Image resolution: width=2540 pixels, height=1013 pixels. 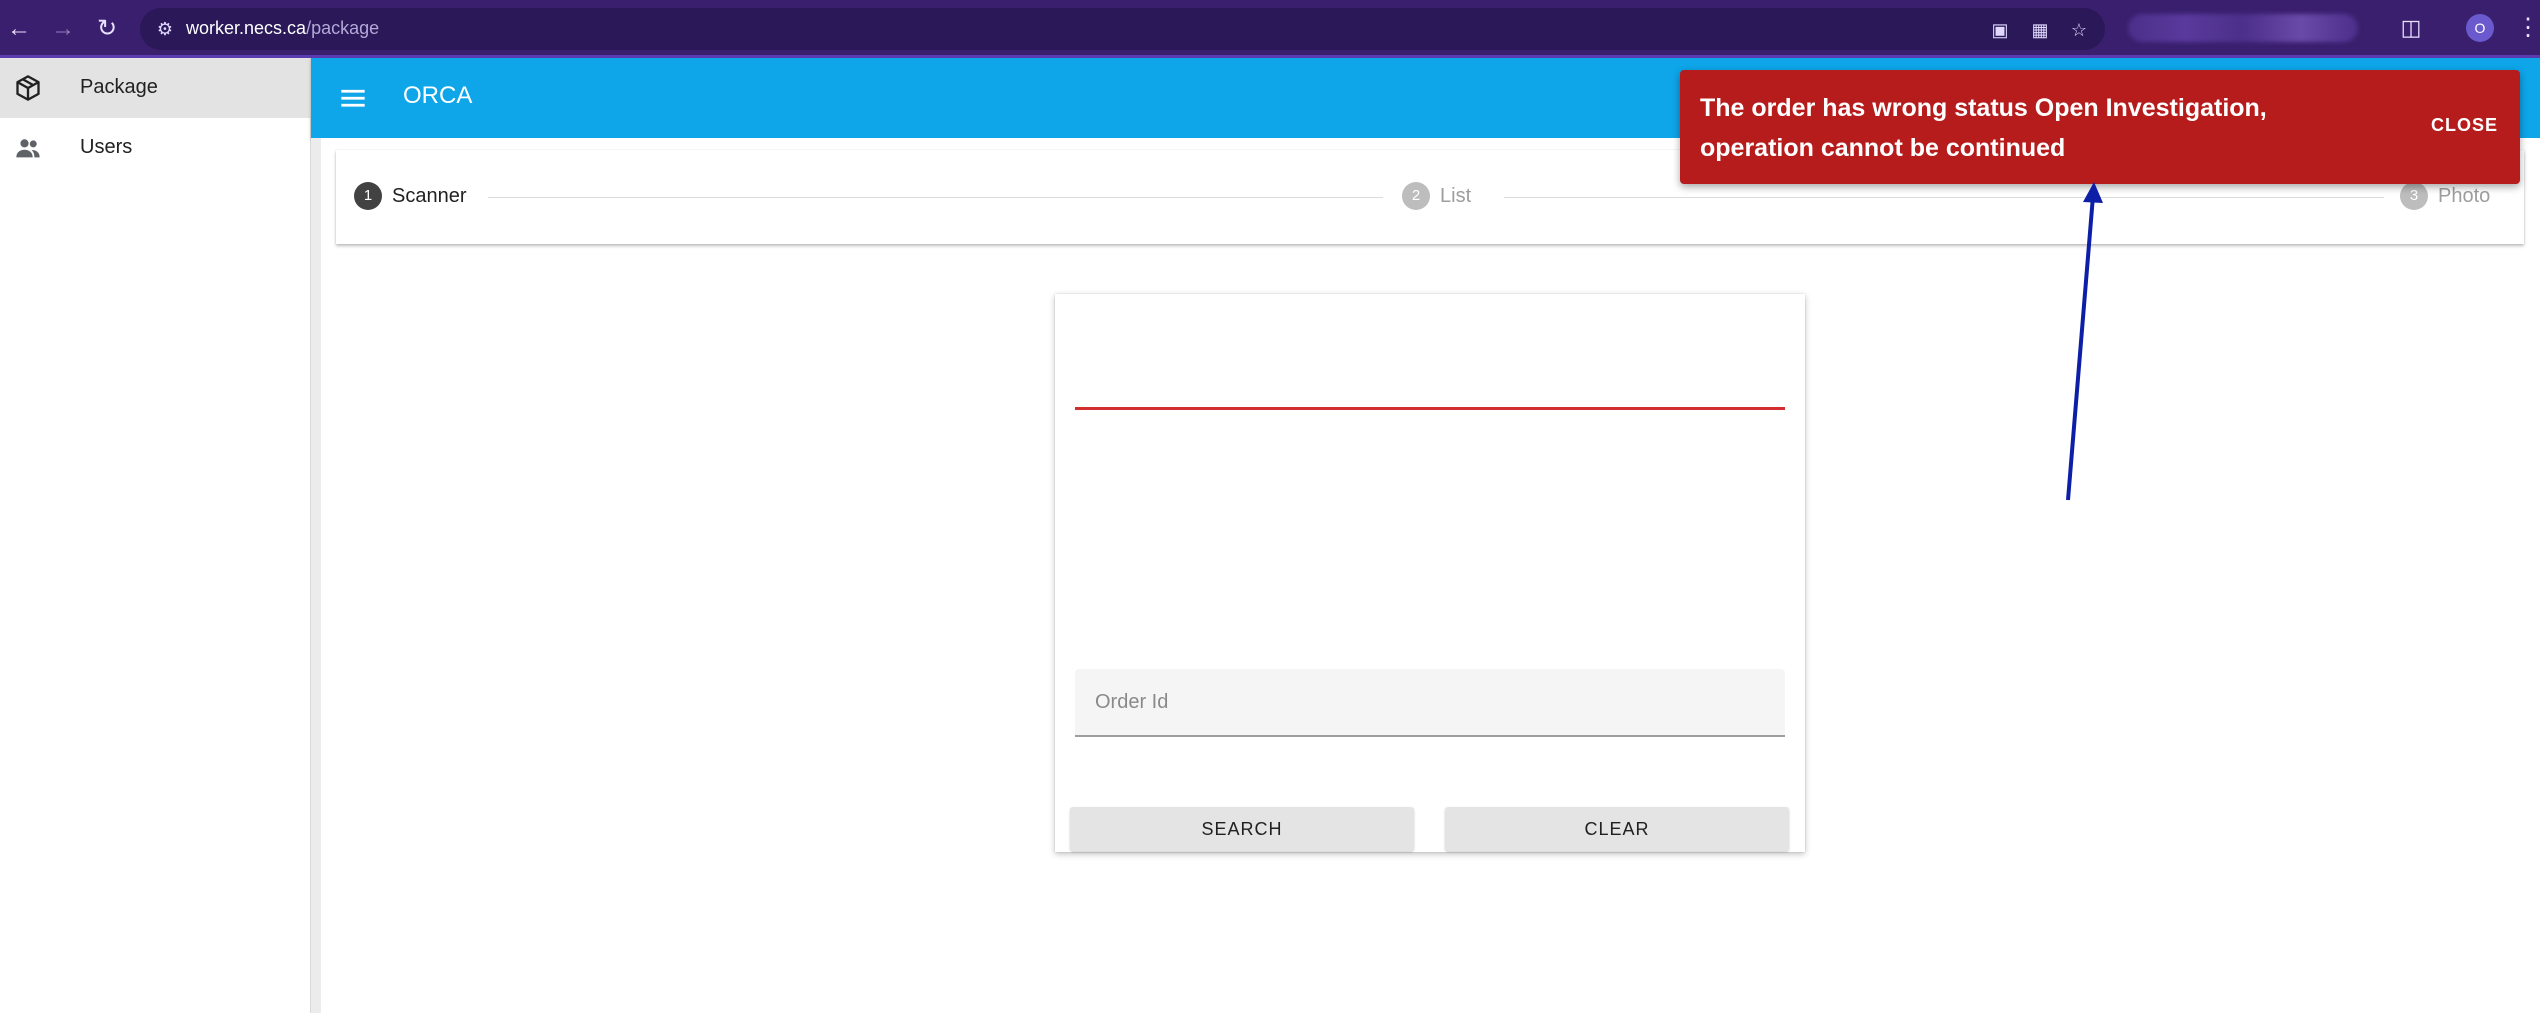 I want to click on forward-arrow-icon: →, so click(x=63, y=29).